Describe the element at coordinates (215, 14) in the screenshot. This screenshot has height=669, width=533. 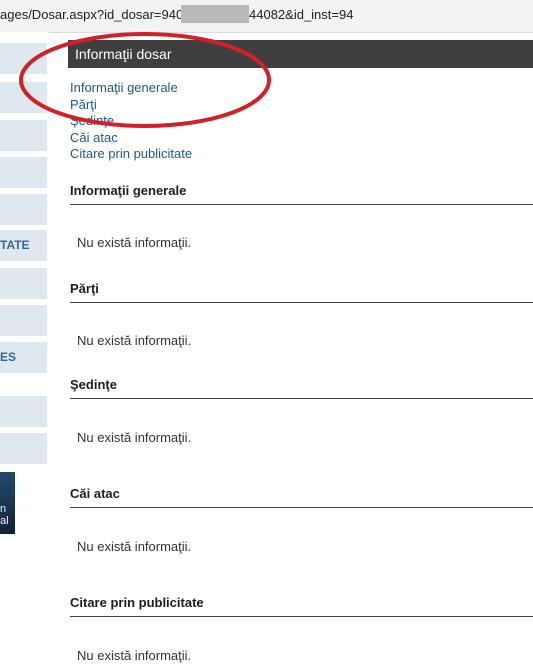
I see `url-redaction` at that location.